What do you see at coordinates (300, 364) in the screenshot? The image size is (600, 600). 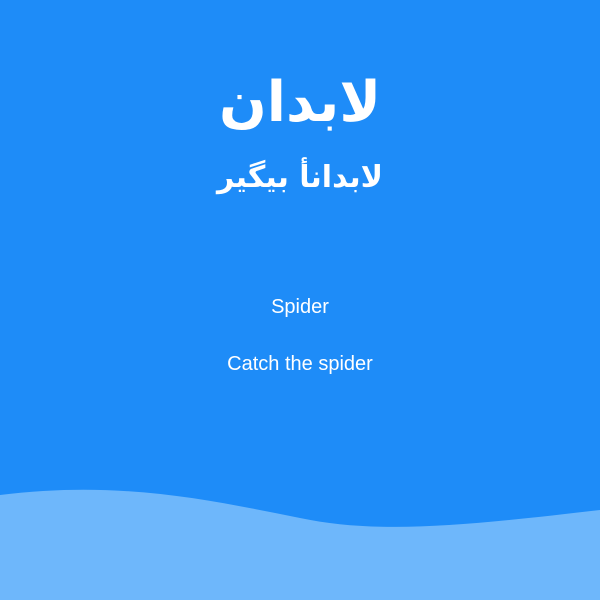 I see `caption-catch-the-spider: Catch the spider` at bounding box center [300, 364].